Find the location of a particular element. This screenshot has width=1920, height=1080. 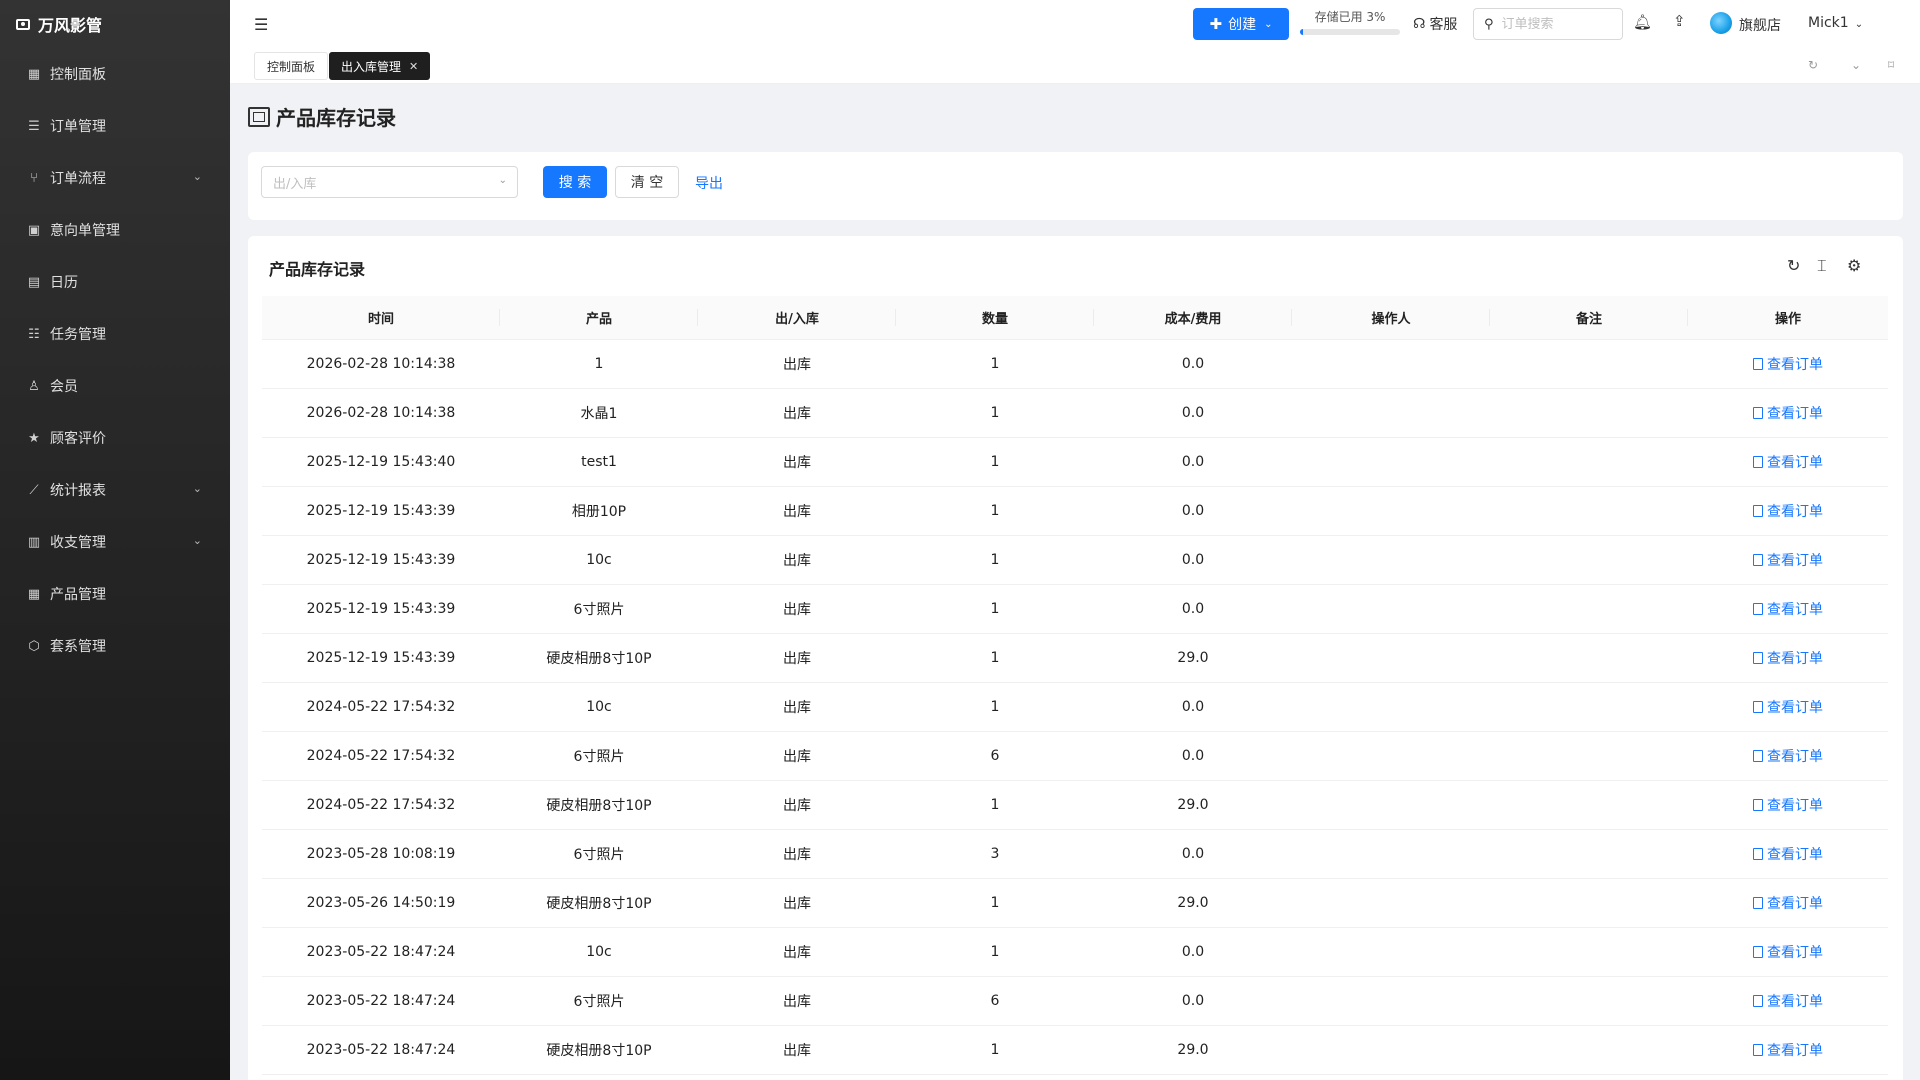

close-icon: ✕ is located at coordinates (413, 66).